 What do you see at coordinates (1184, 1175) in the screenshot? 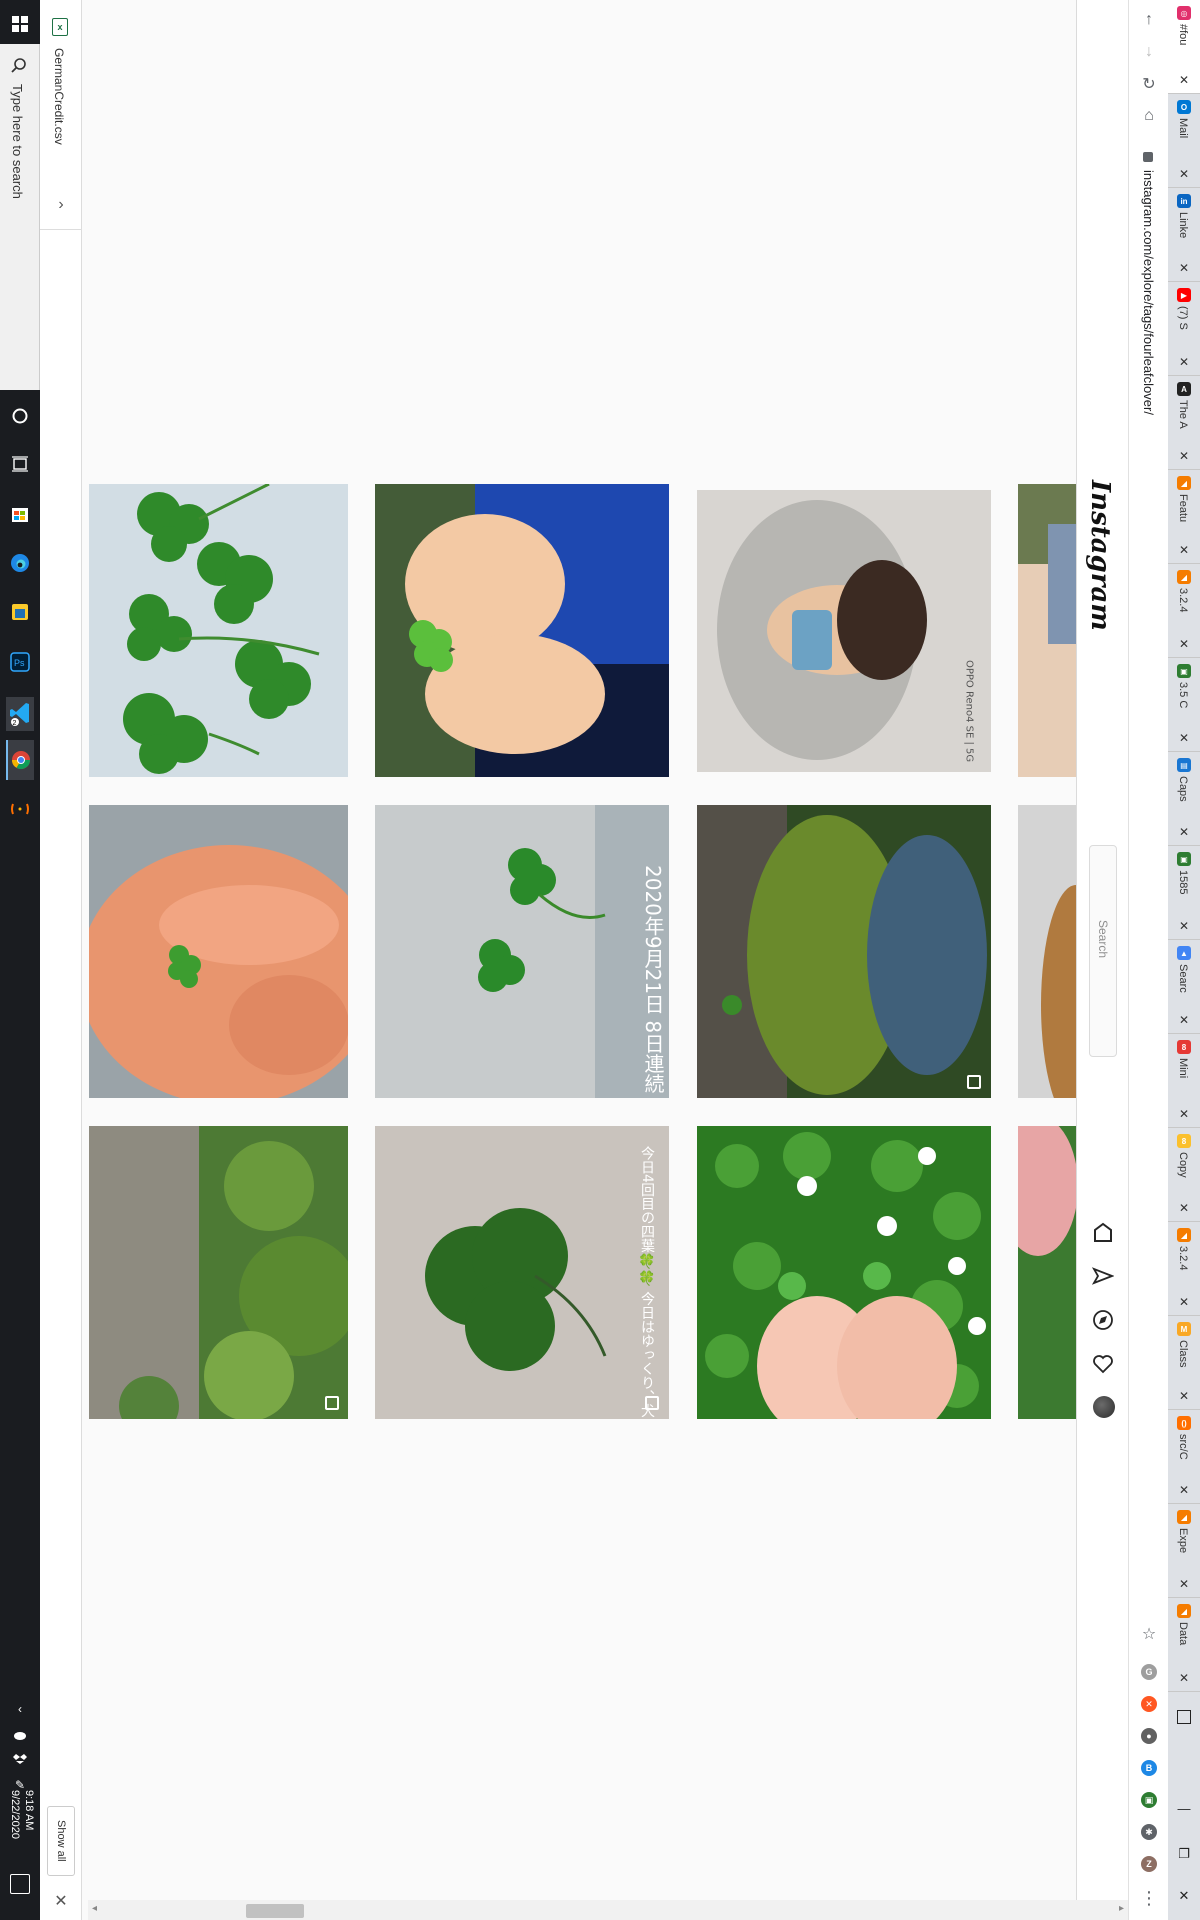
I see `browser-tab: 8 Copy ✕` at bounding box center [1184, 1175].